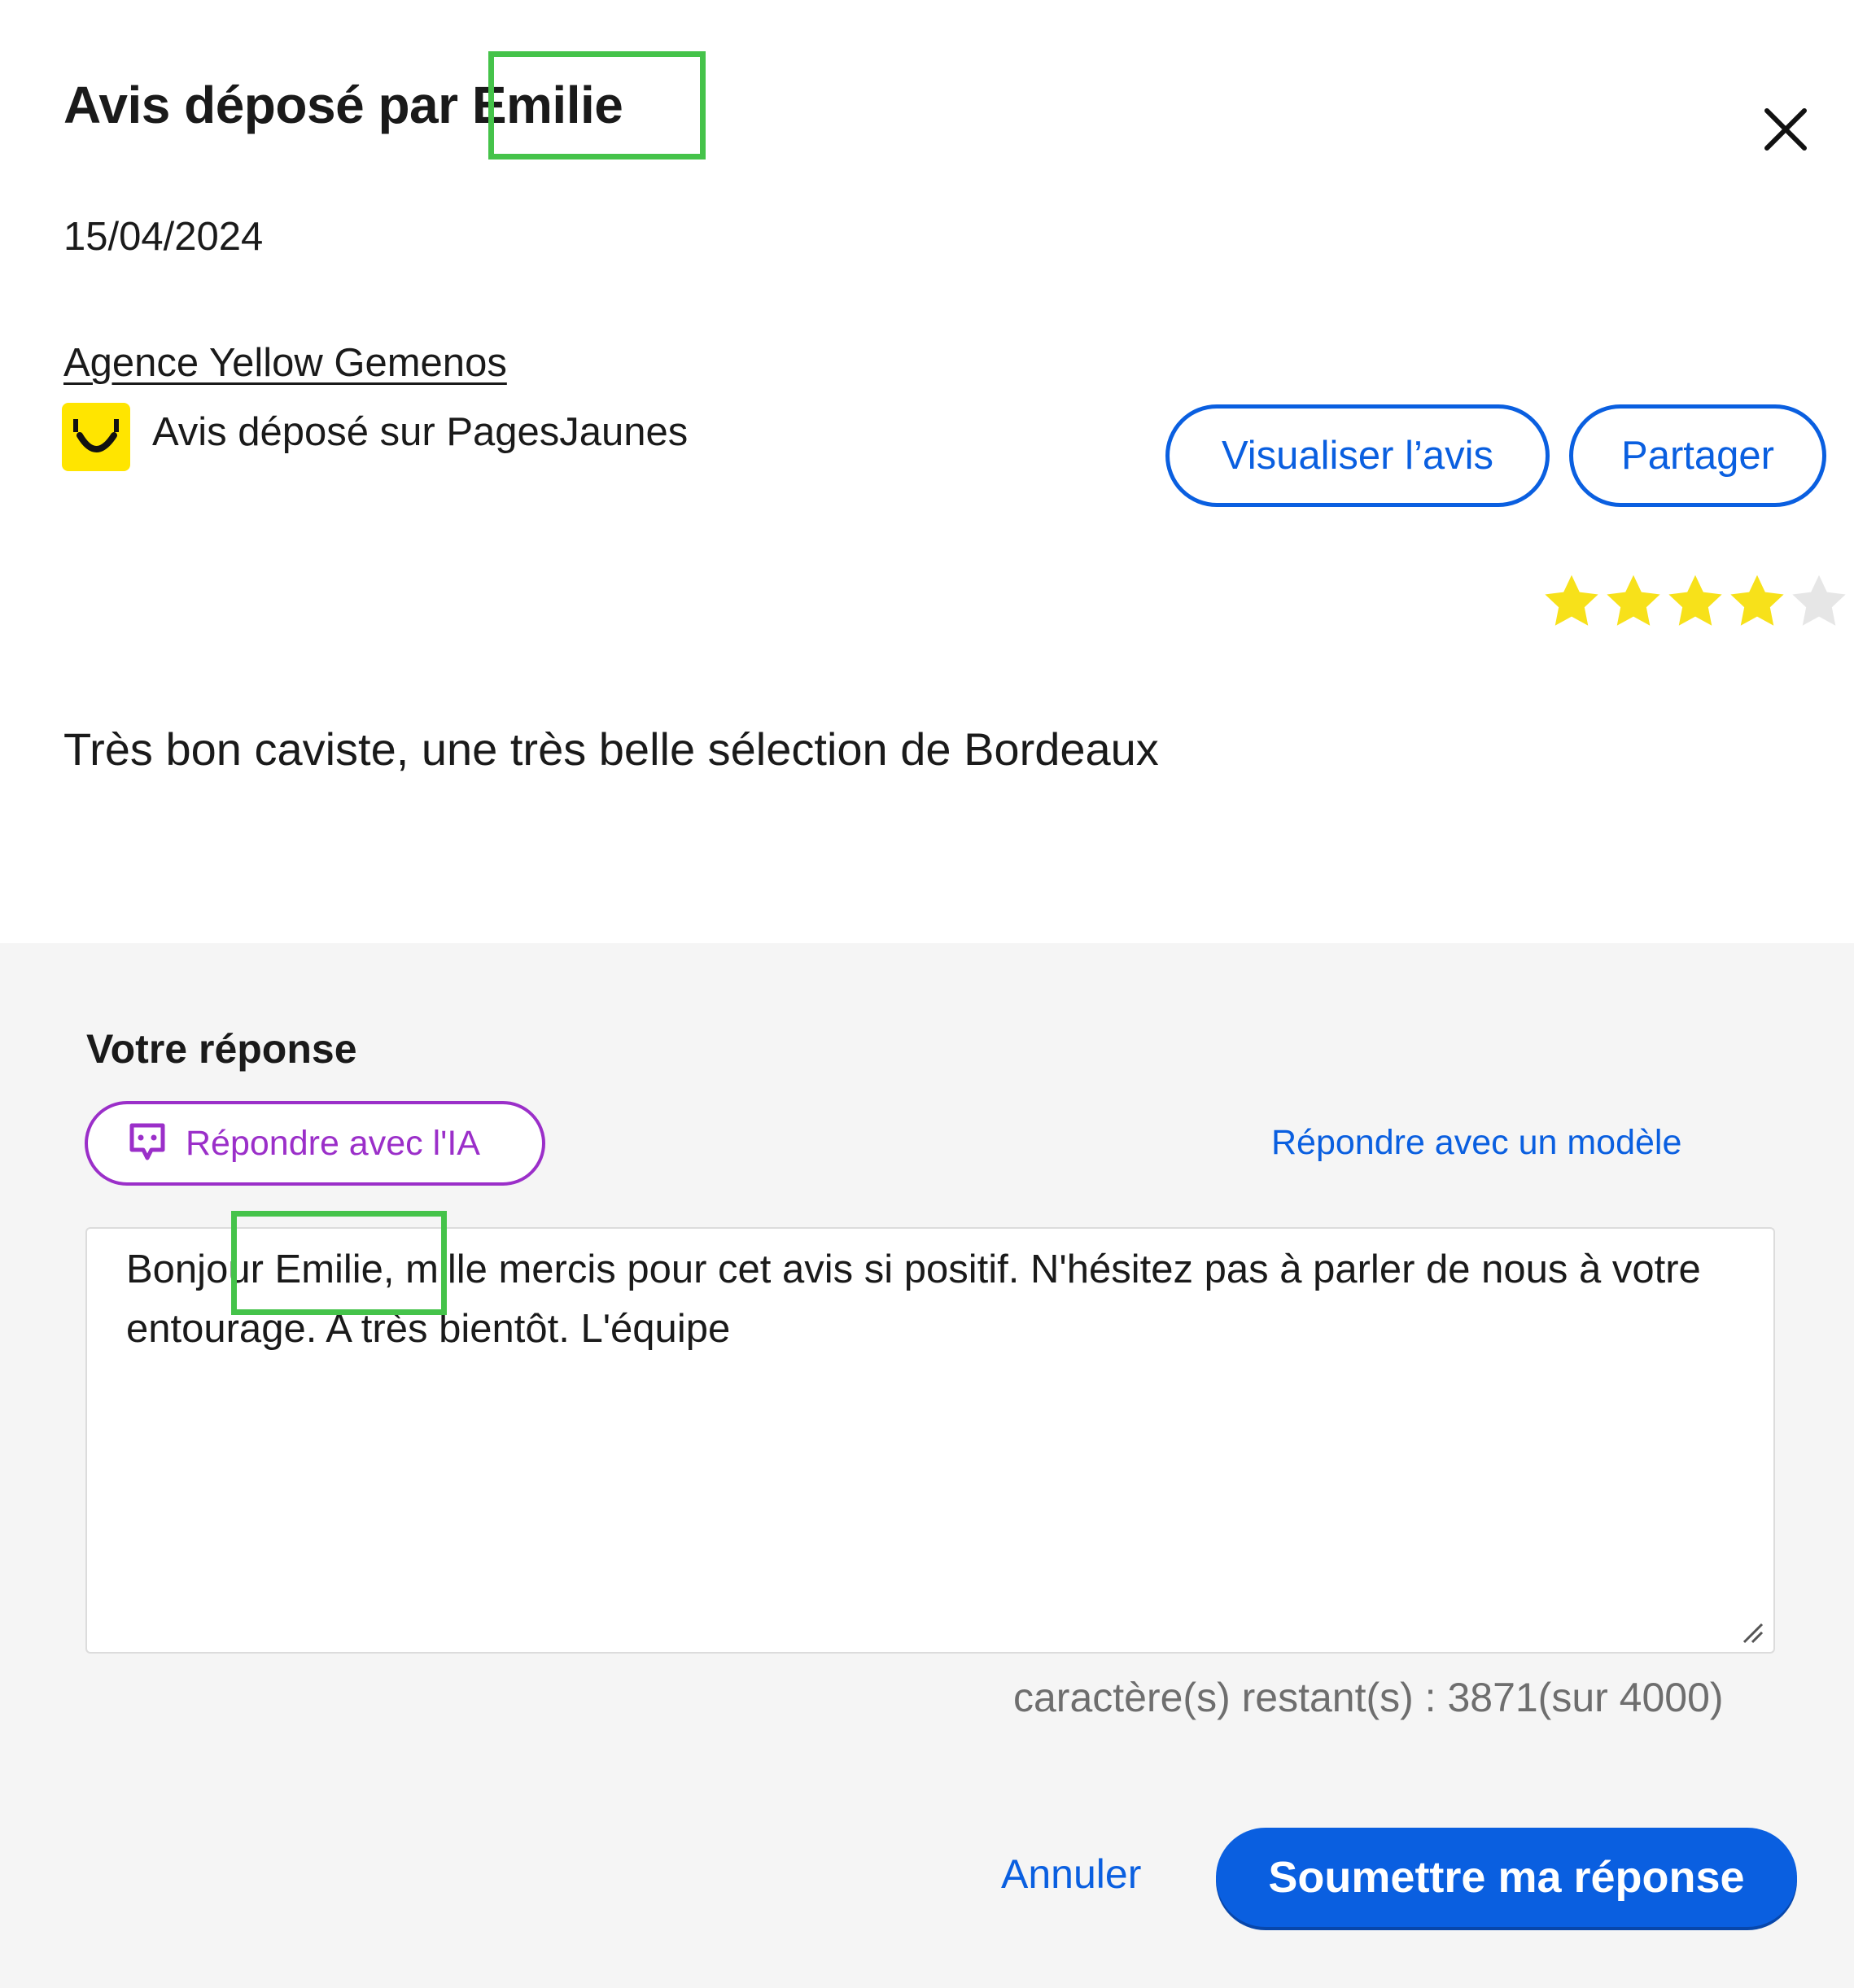 The height and width of the screenshot is (1988, 1854). I want to click on ai-reply-button: Répondre avec l'IA, so click(315, 1143).